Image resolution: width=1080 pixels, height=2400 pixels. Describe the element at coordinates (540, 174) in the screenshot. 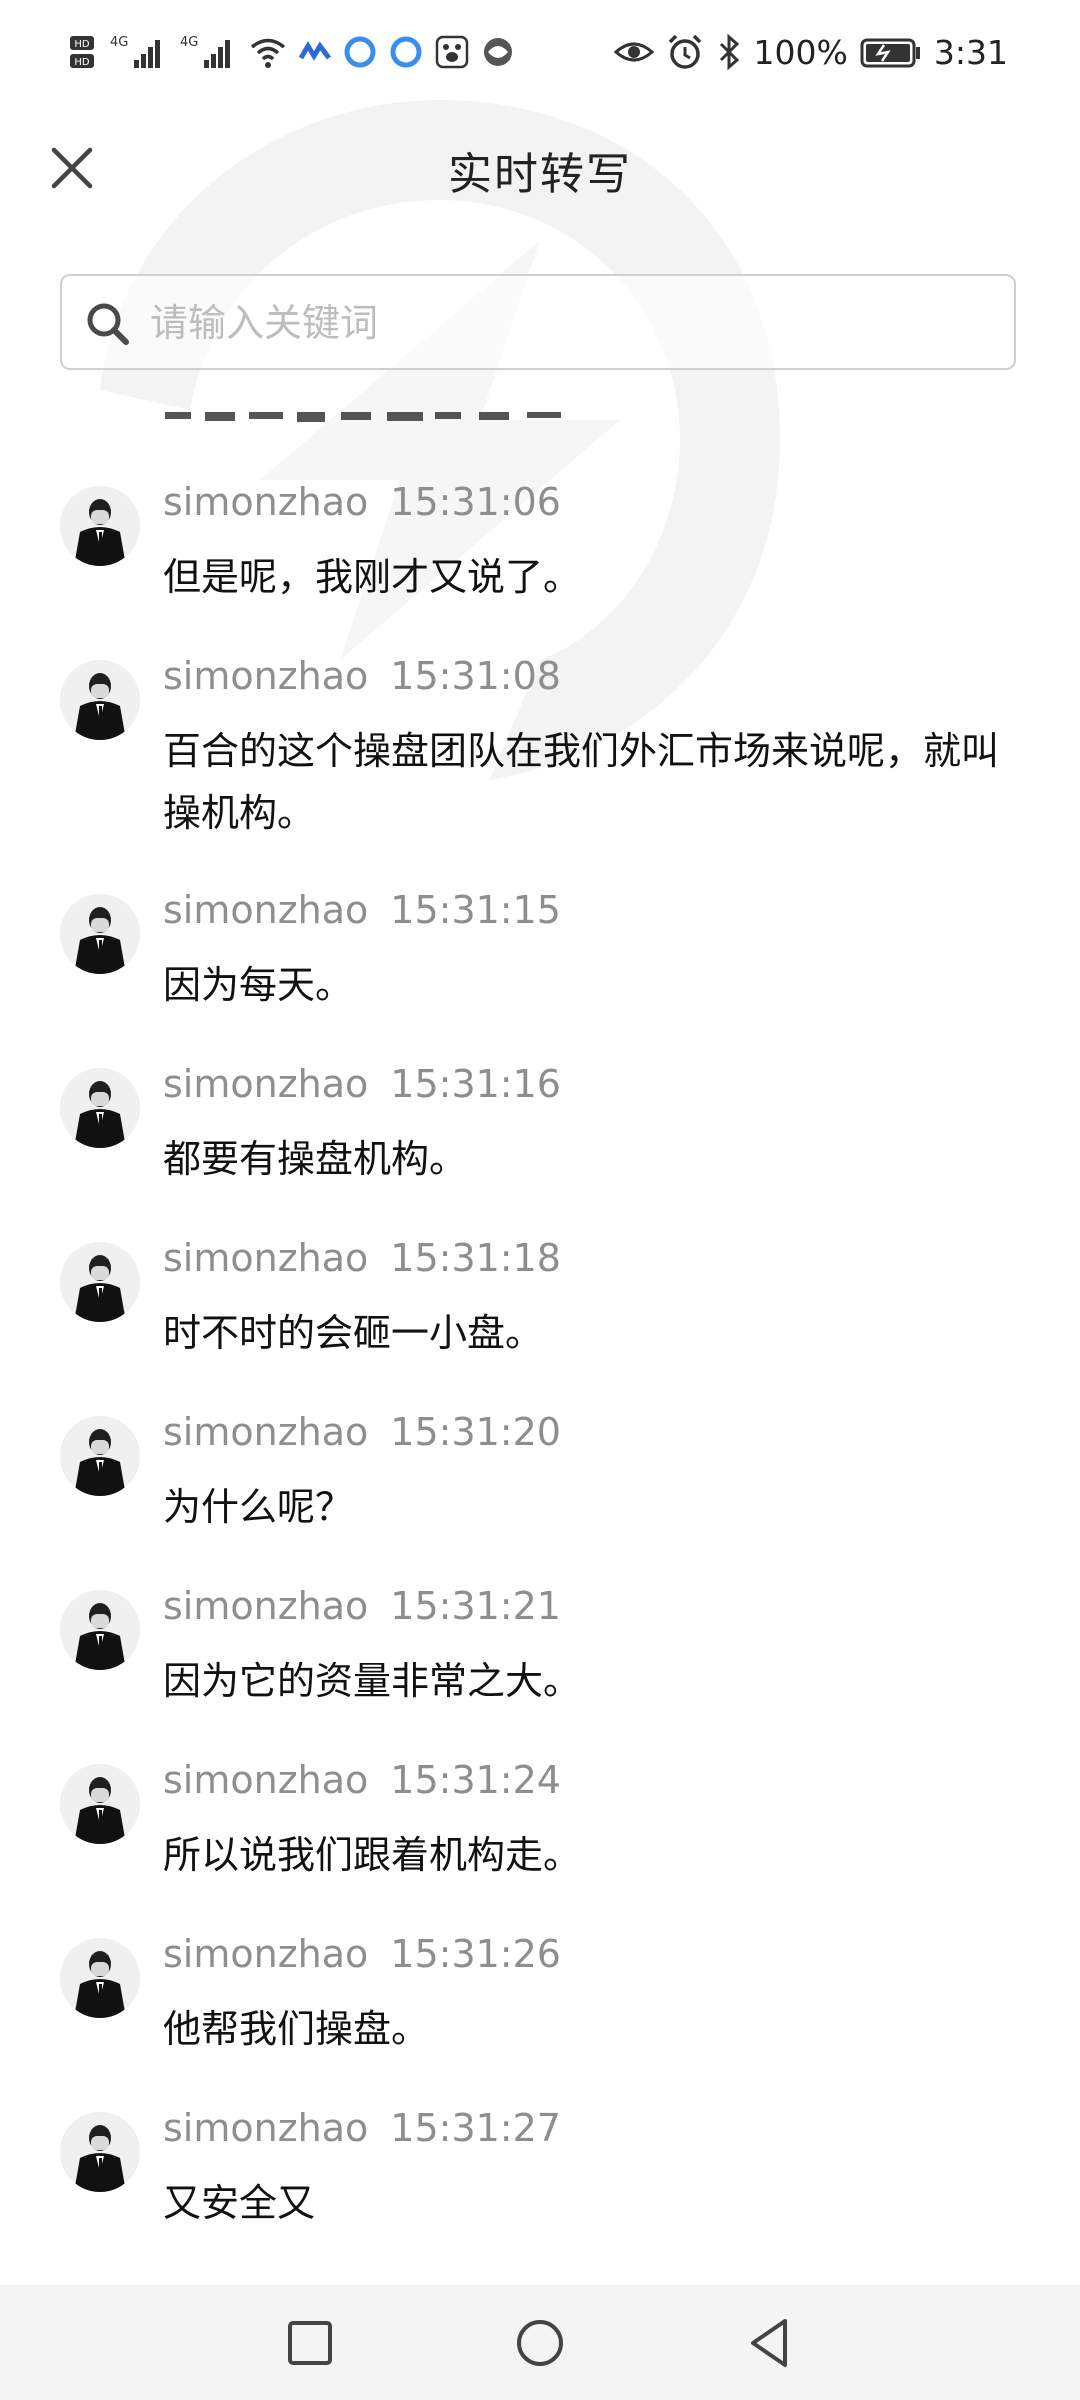

I see `page-title: 实时转写` at that location.